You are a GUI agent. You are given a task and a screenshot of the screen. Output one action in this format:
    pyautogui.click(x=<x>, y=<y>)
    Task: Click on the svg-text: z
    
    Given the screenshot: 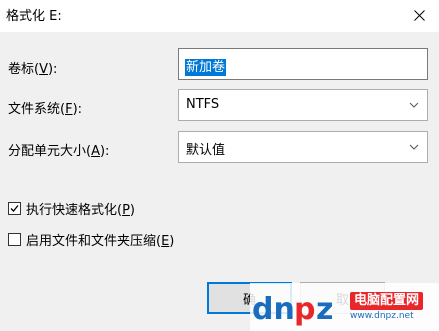 What is the action you would take?
    pyautogui.click(x=324, y=309)
    